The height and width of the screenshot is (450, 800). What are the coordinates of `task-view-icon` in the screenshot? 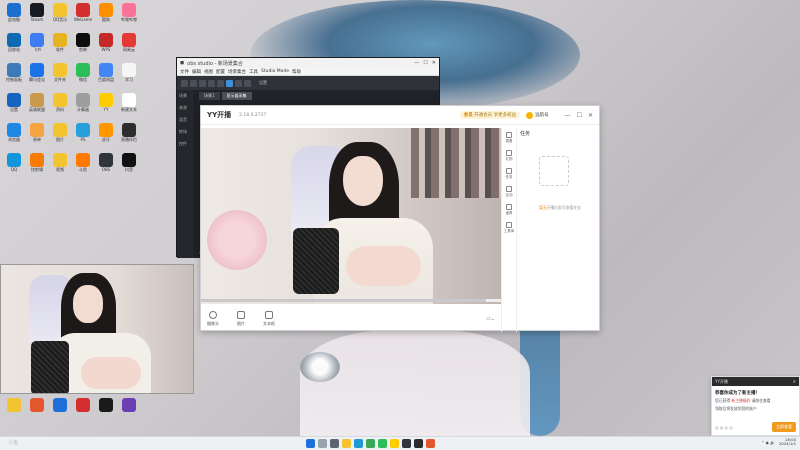 It's located at (334, 443).